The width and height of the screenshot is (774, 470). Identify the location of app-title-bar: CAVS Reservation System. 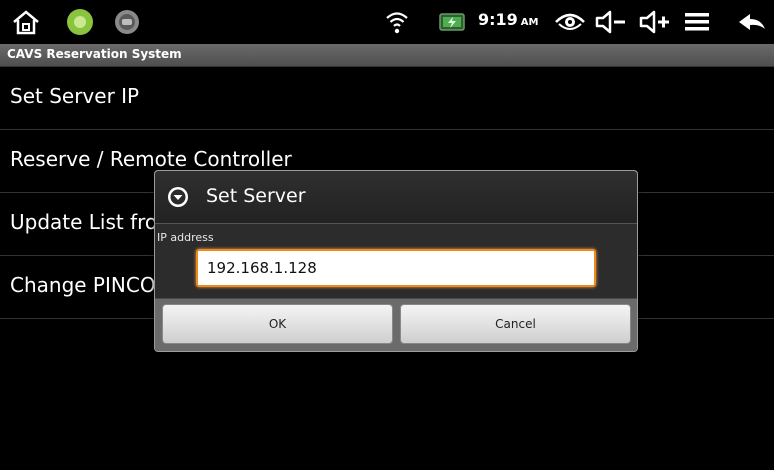
(387, 55).